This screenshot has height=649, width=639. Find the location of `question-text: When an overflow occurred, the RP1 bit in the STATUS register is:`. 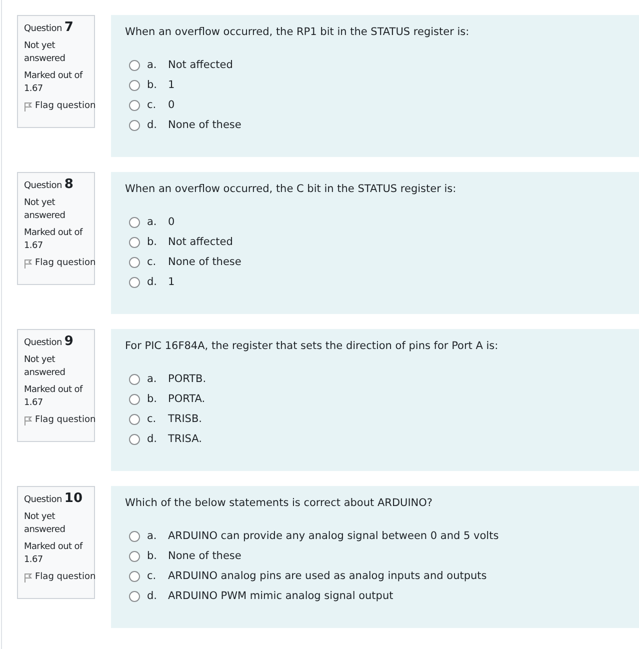

question-text: When an overflow occurred, the RP1 bit in the STATUS register is: is located at coordinates (297, 32).